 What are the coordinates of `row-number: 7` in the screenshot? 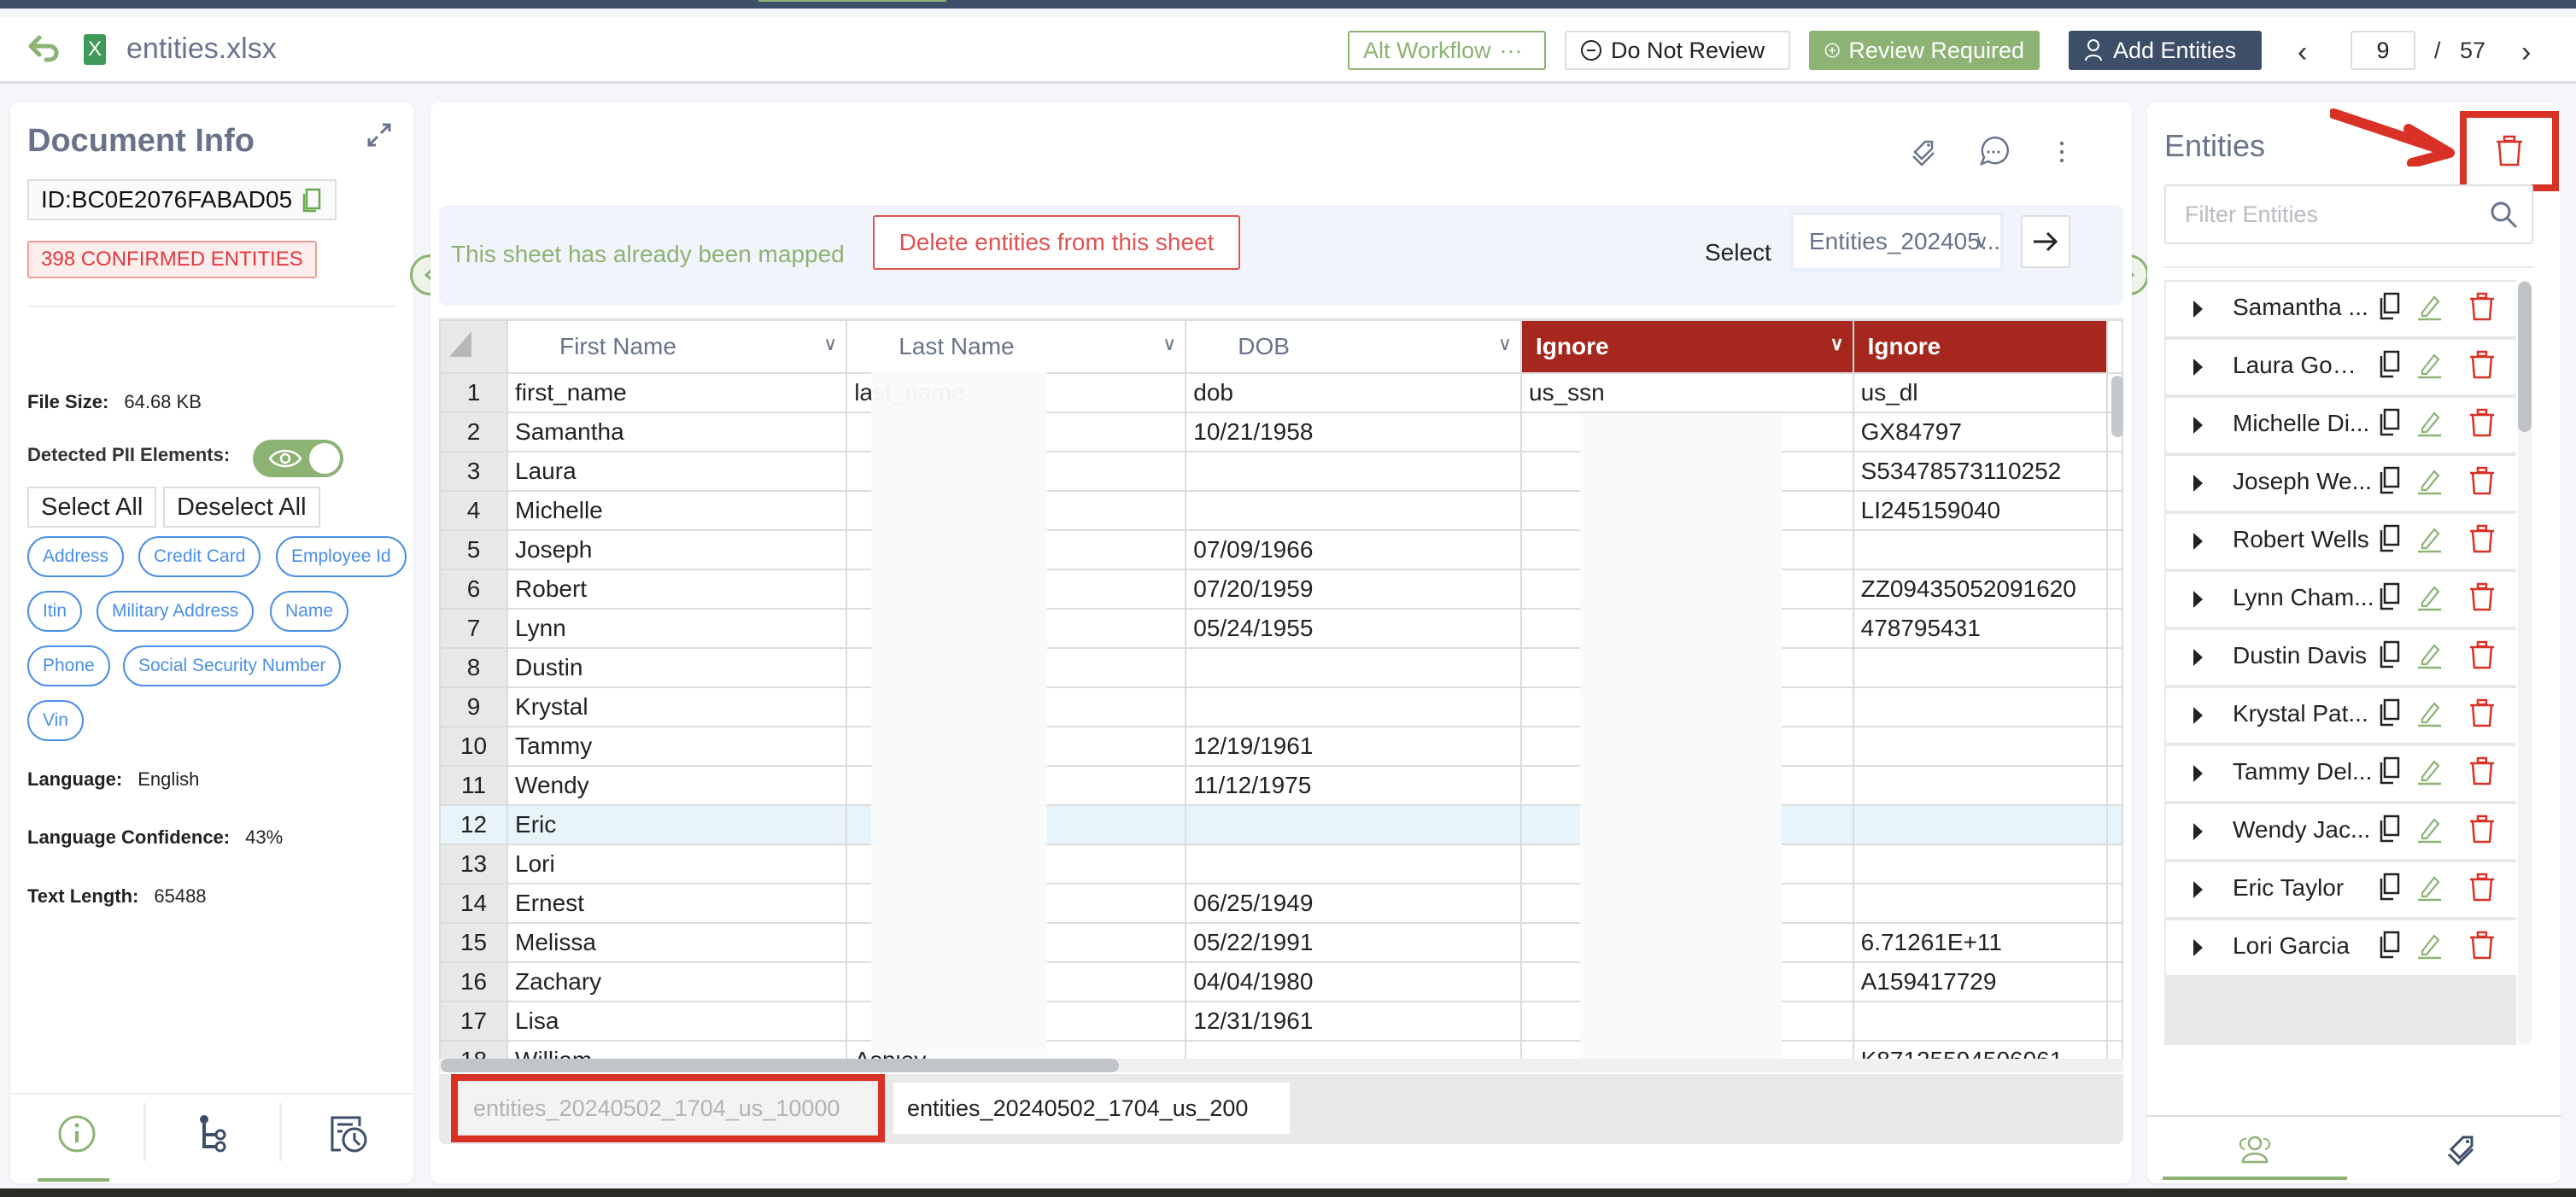 It's located at (474, 628).